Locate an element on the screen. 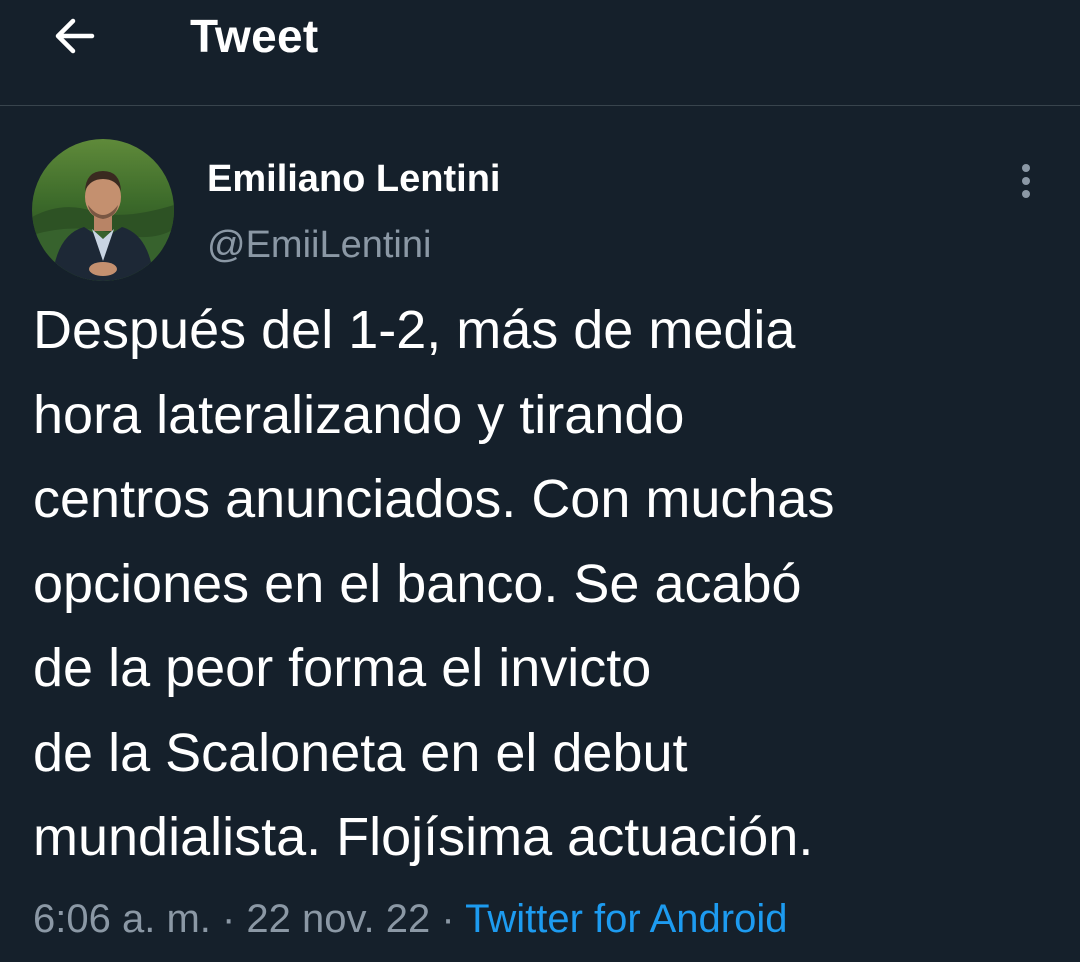  avatar is located at coordinates (103, 210).